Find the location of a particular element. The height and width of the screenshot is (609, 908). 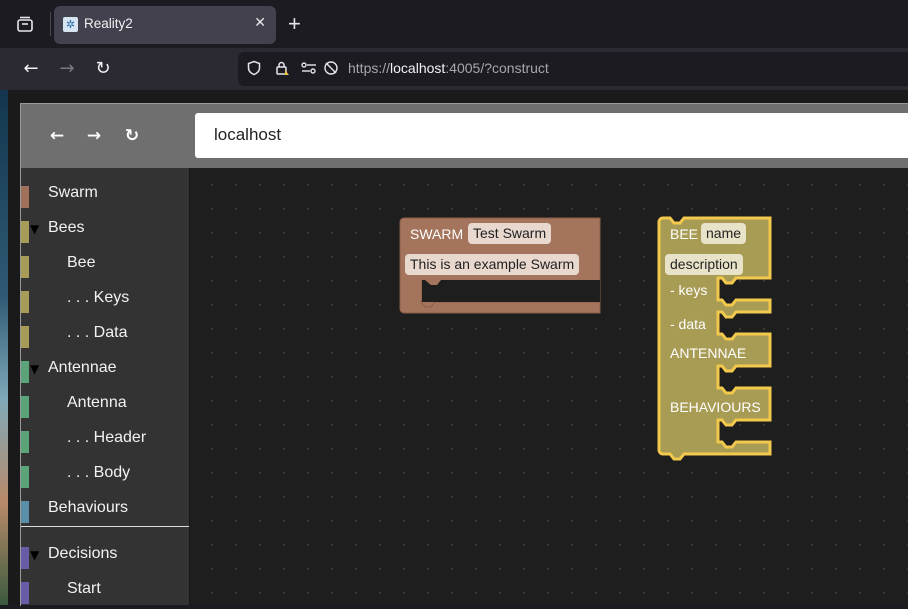

sidebar-item-header: . . . Header is located at coordinates (105, 440).